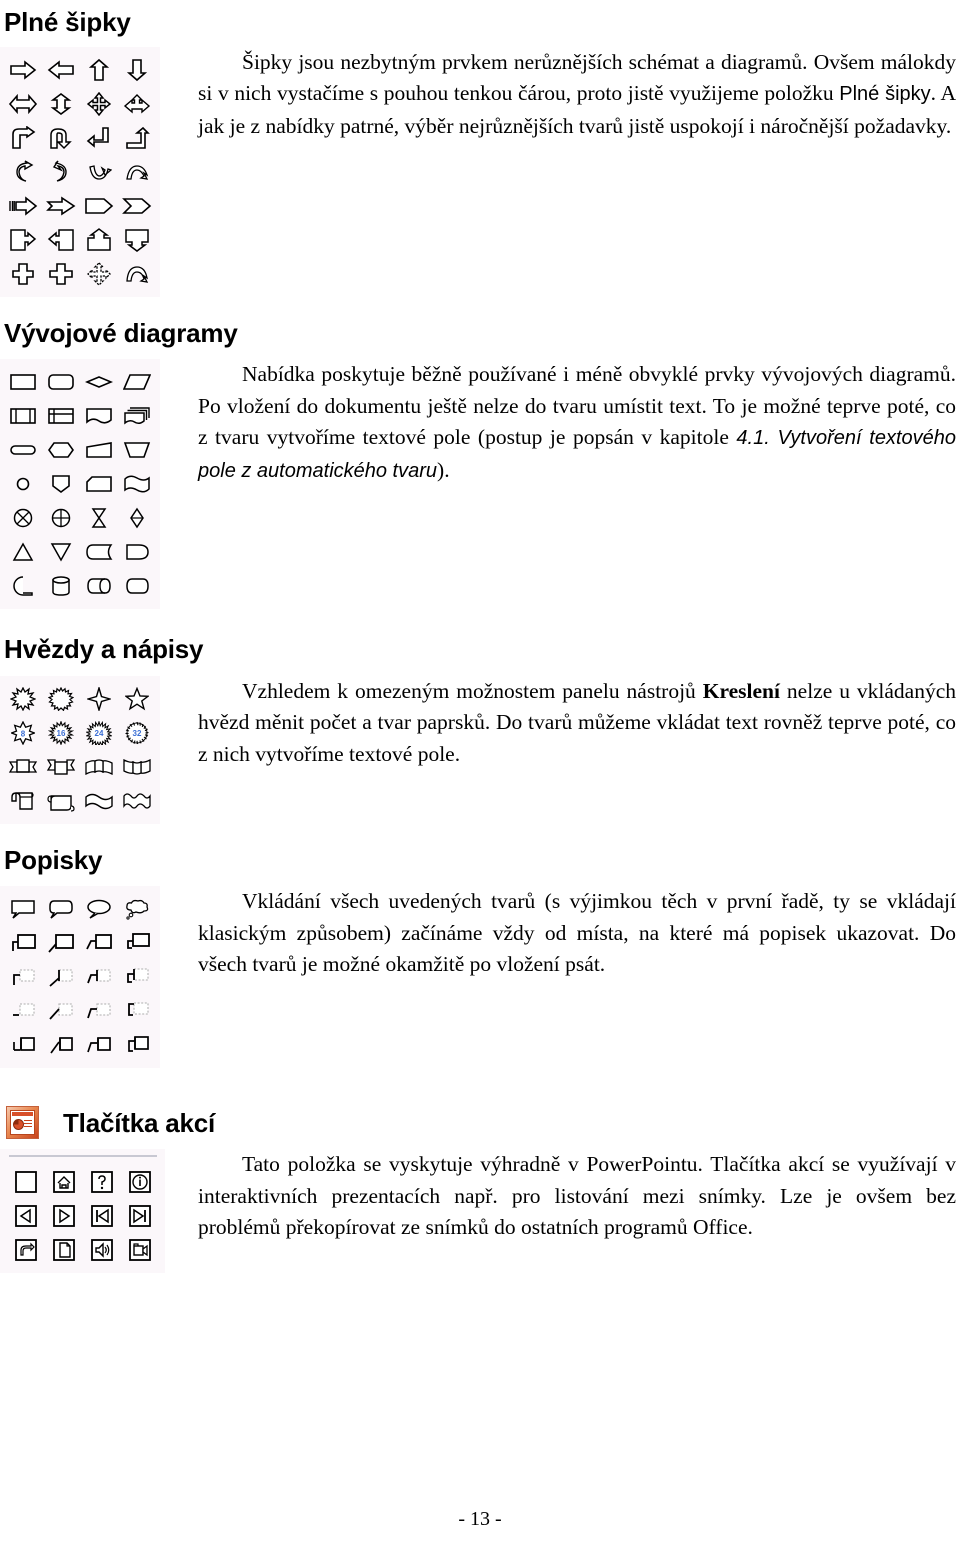  I want to click on shape-bent-up-arrow, so click(137, 138).